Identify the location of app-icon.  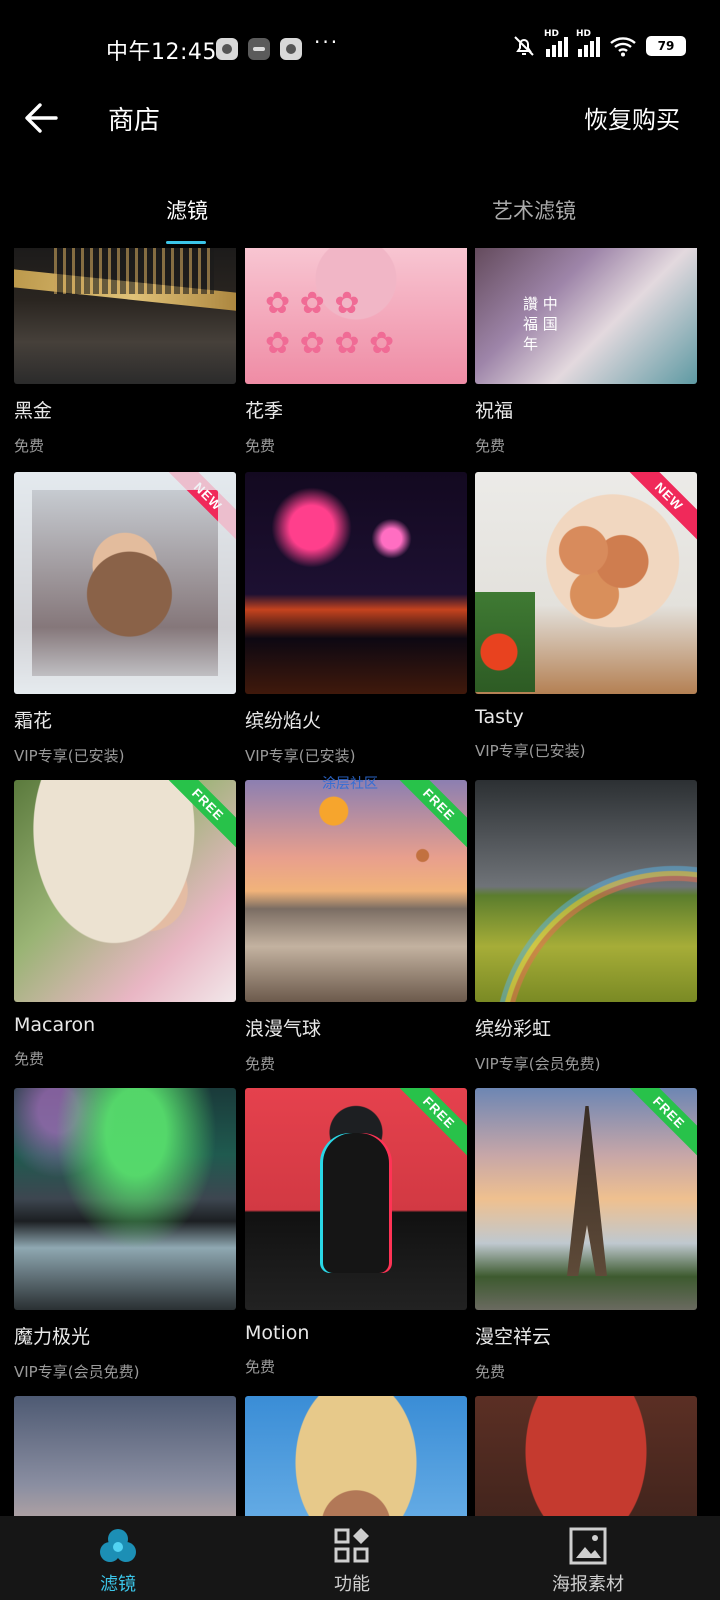
(291, 49).